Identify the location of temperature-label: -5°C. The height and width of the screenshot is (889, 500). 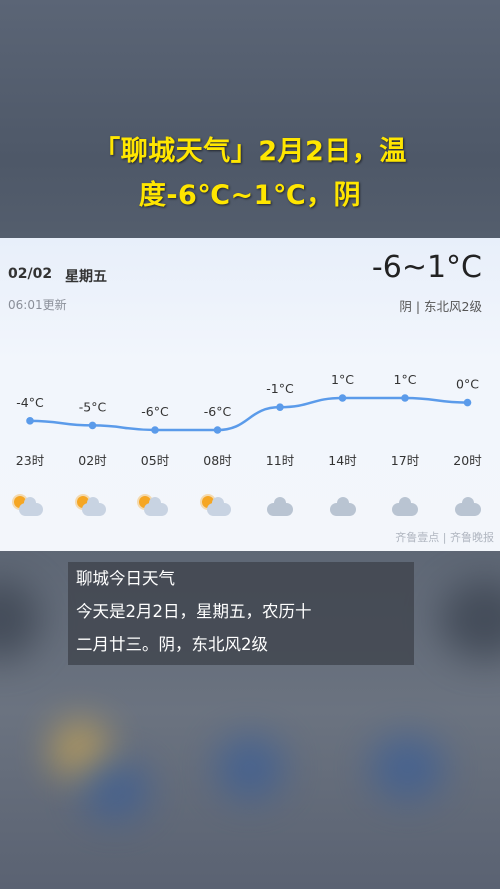
(93, 406).